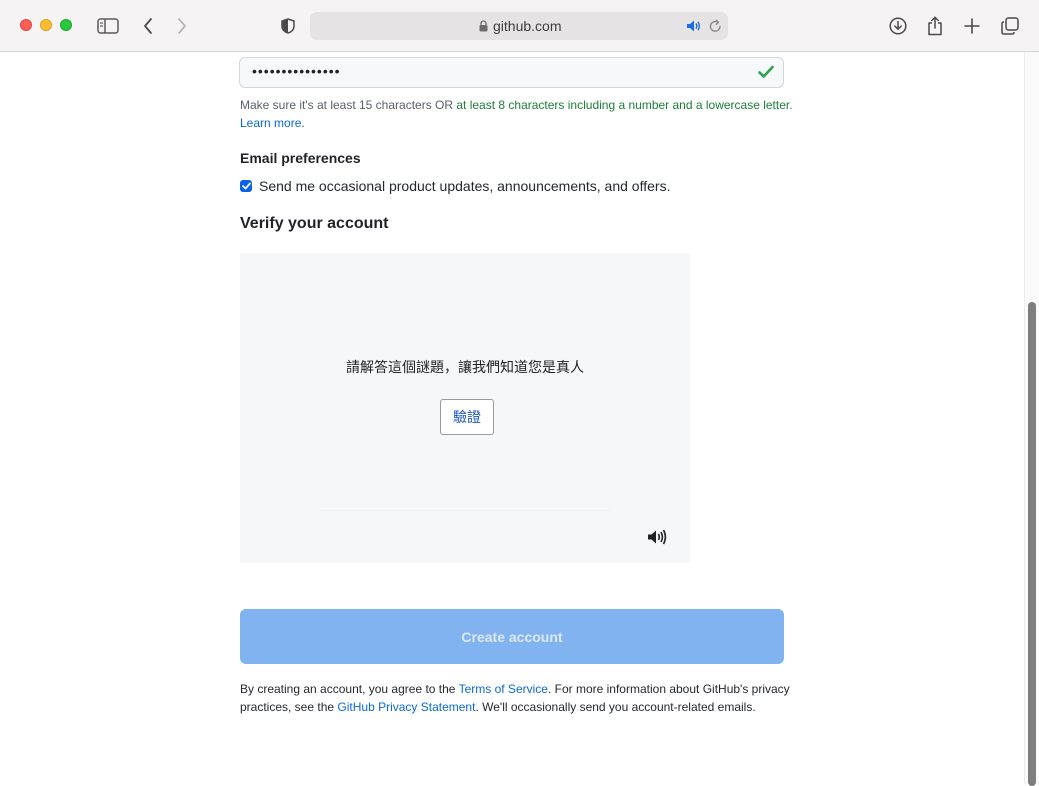 This screenshot has height=786, width=1039. I want to click on audio-playing-icon, so click(694, 26).